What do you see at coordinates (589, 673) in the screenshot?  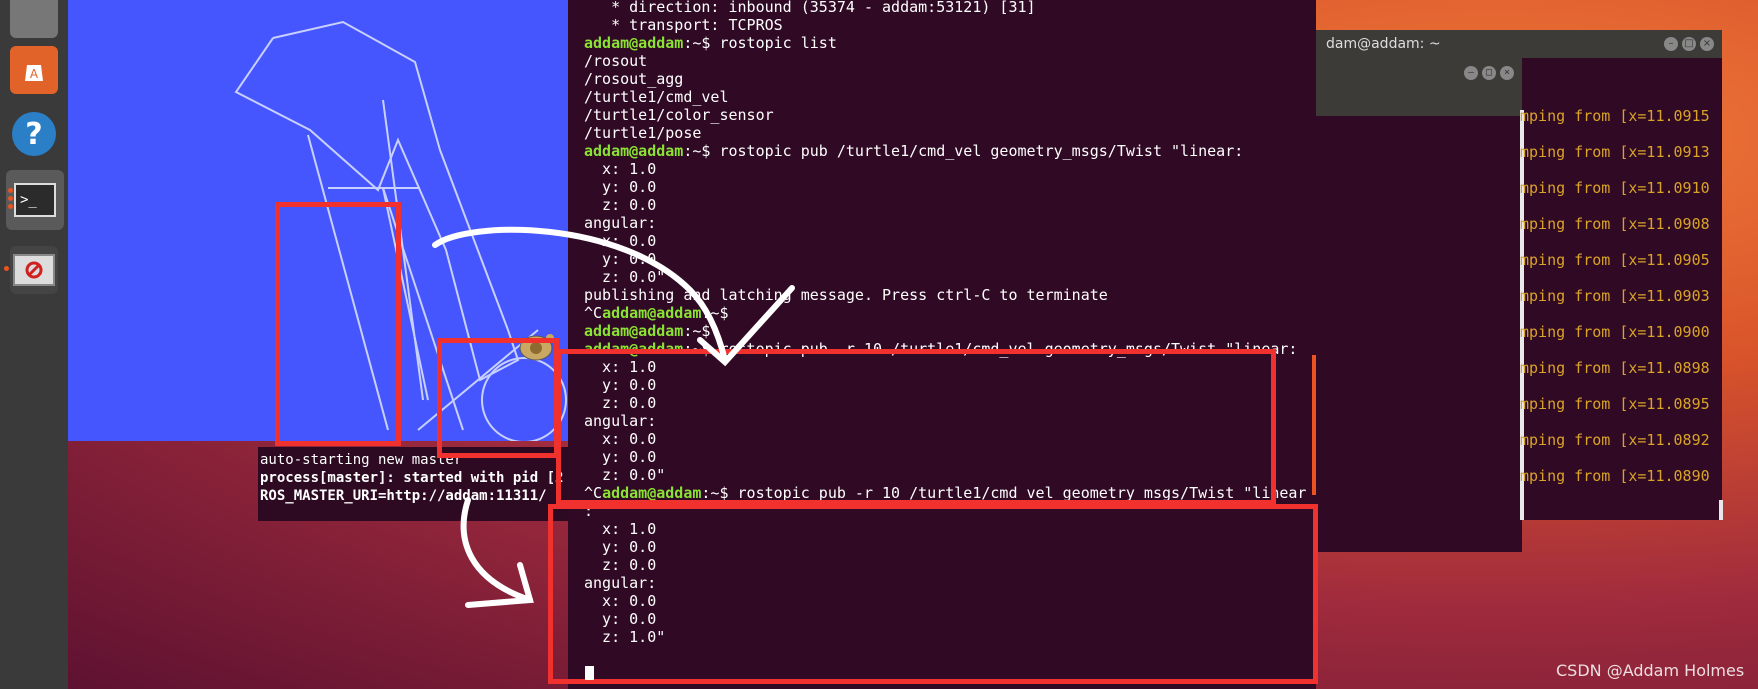 I see `text-cursor` at bounding box center [589, 673].